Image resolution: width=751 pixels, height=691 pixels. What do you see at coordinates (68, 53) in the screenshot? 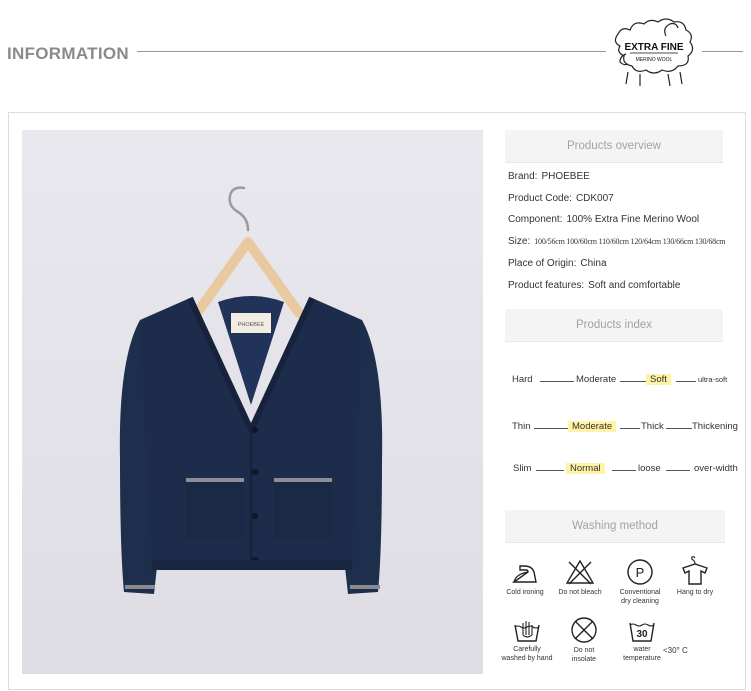
I see `section-title: INFORMATION` at bounding box center [68, 53].